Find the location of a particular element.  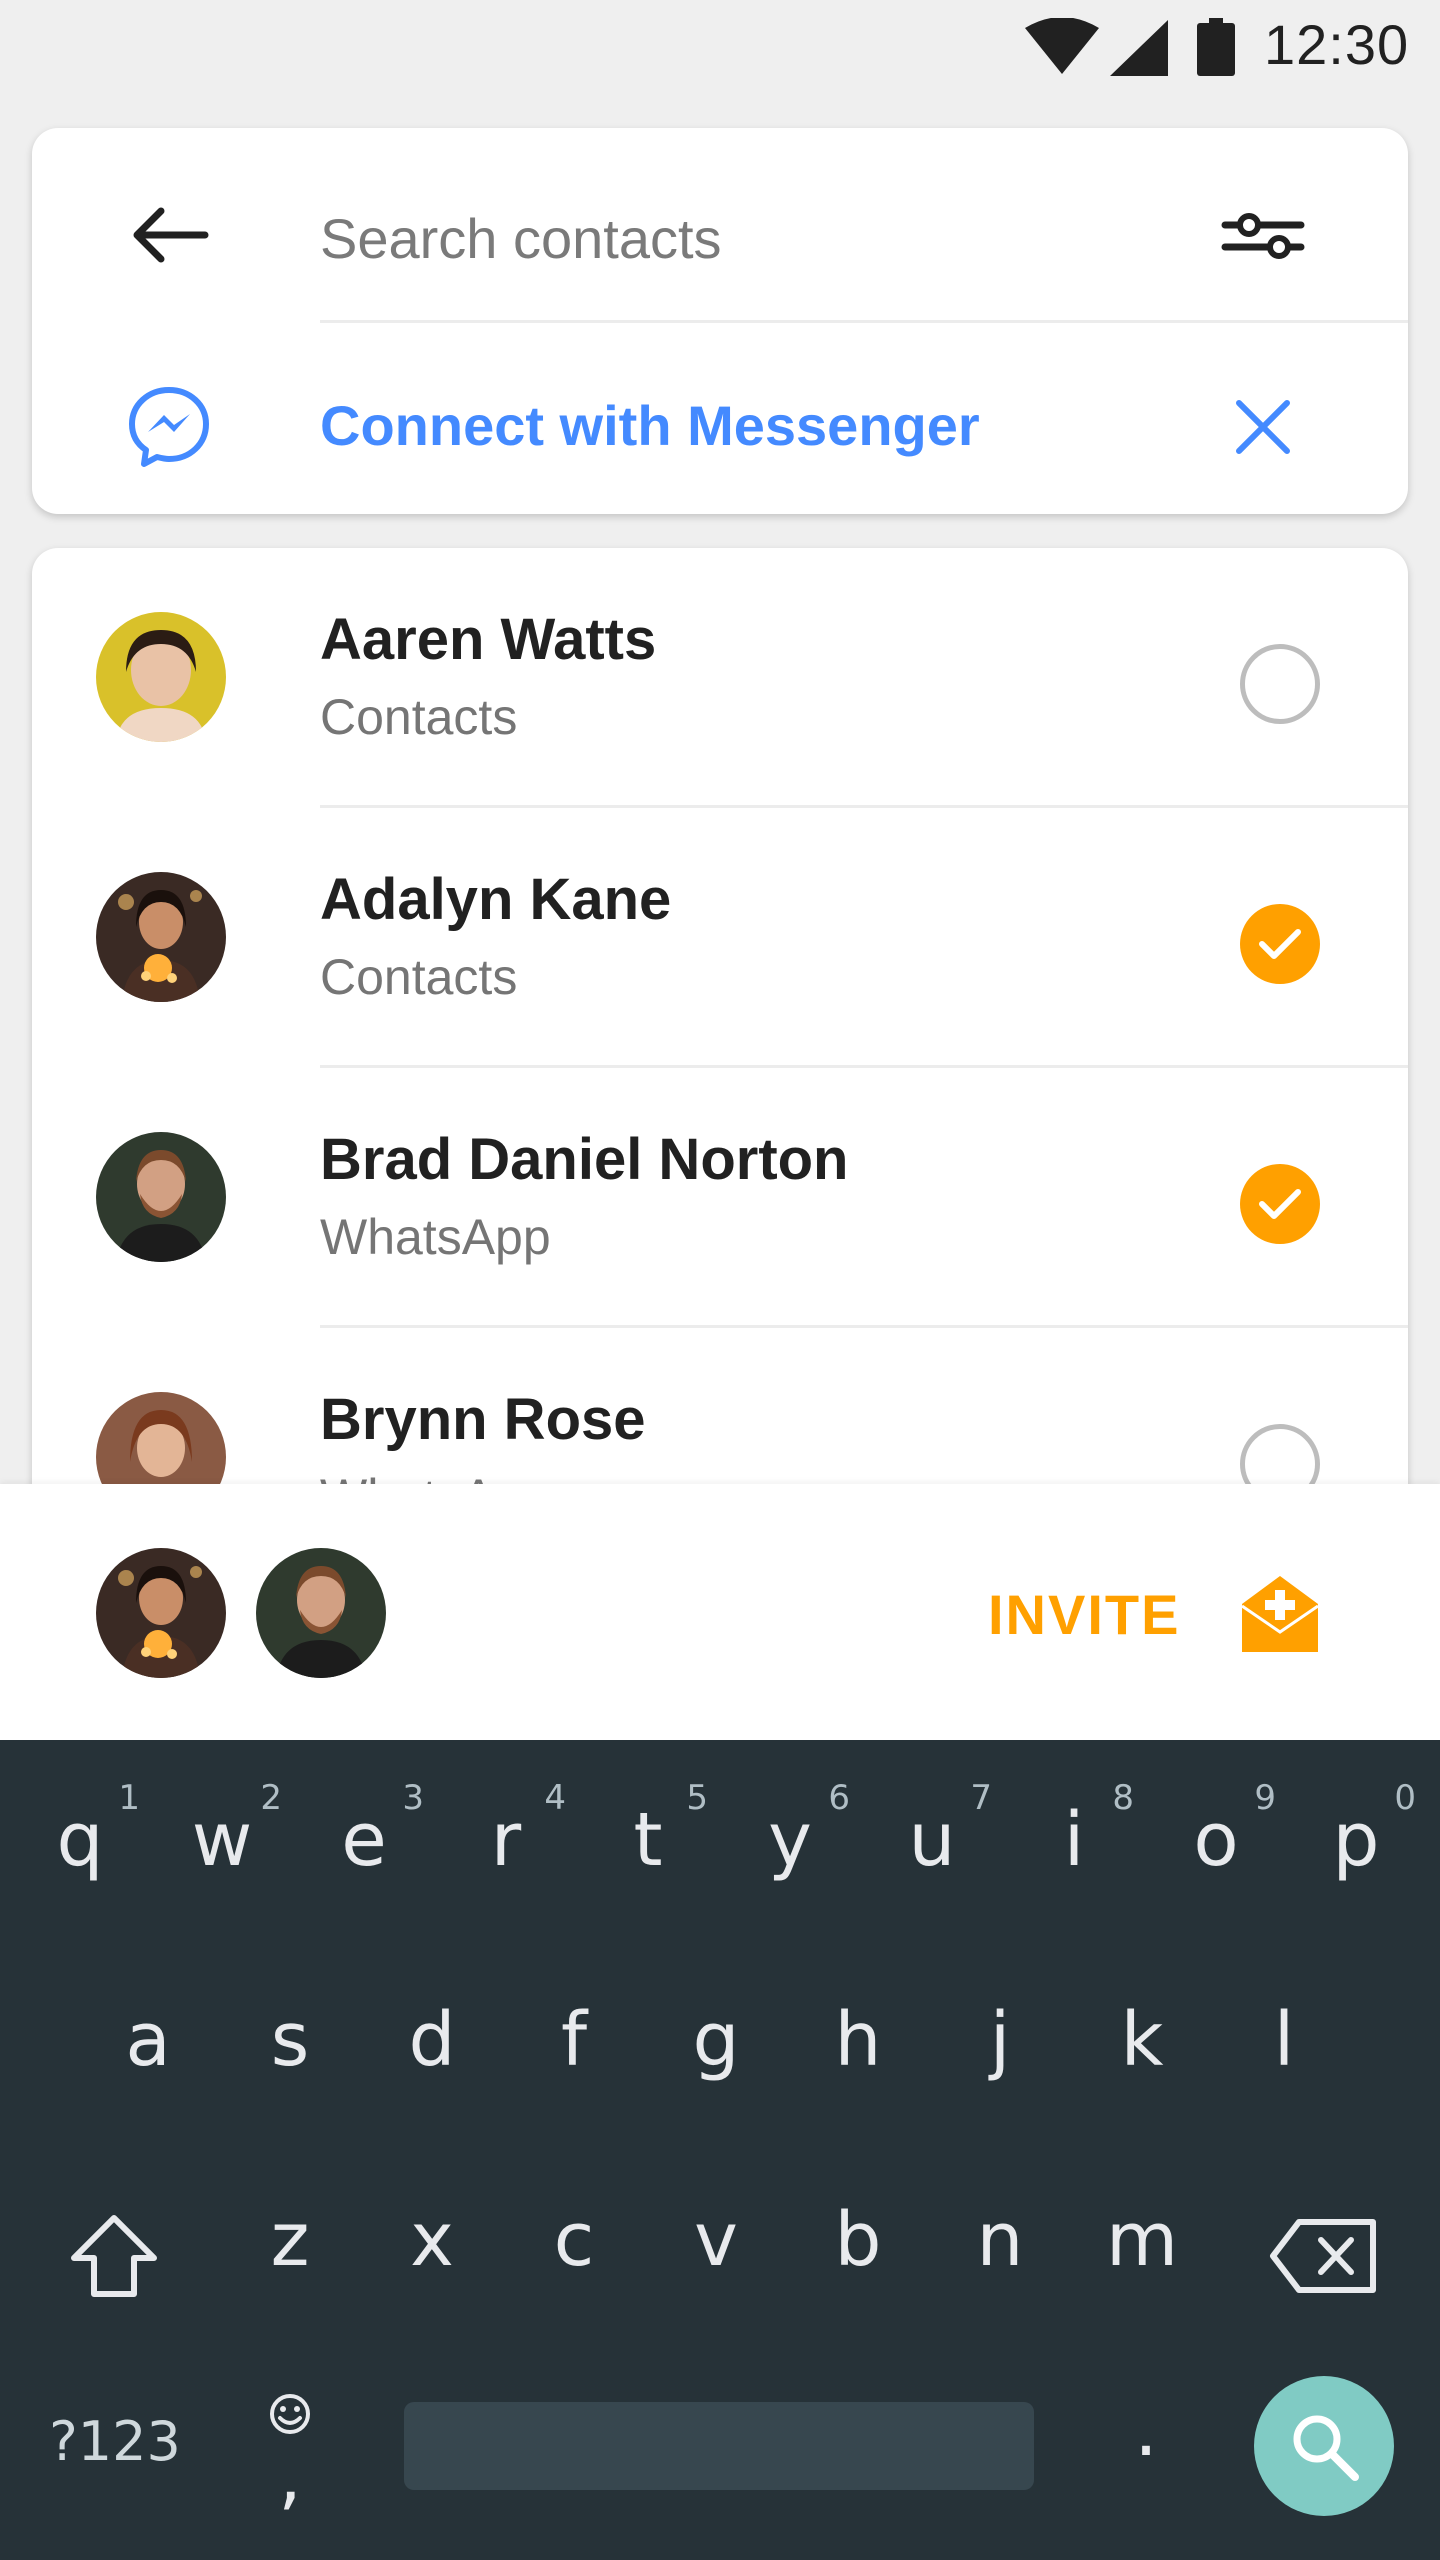

symbols-key: ?123 is located at coordinates (115, 2452).